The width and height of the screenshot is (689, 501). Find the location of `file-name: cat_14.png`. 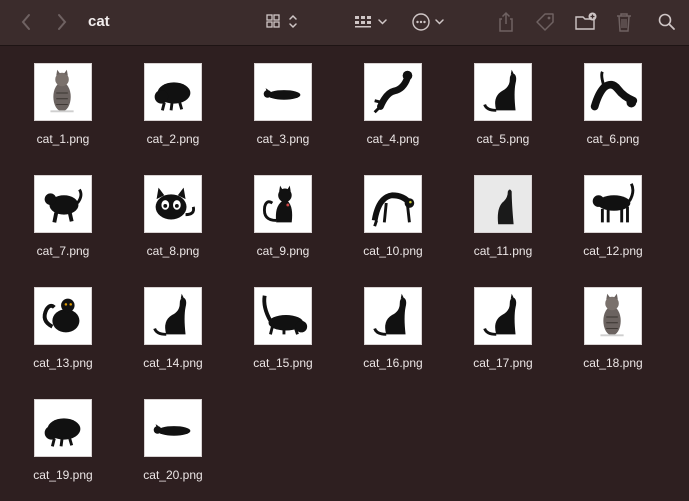

file-name: cat_14.png is located at coordinates (173, 363).